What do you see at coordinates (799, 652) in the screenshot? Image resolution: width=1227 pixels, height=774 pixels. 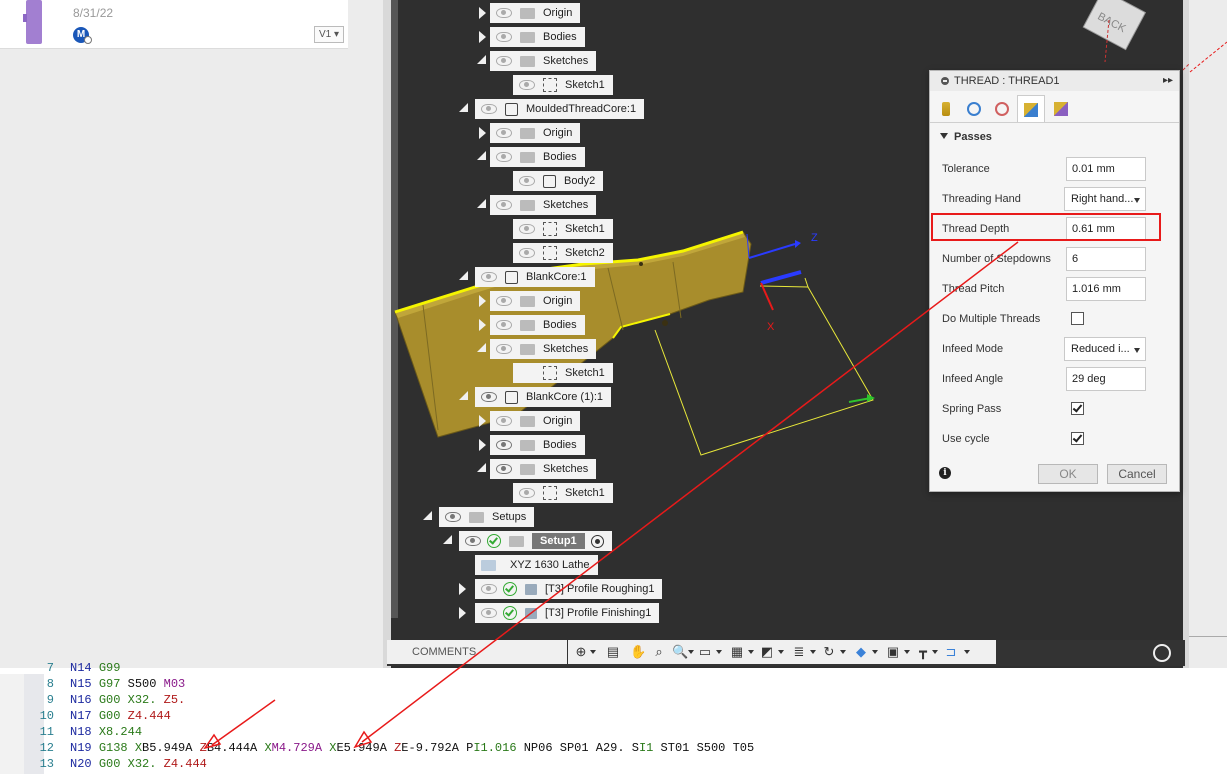 I see `section-icon: ≣` at bounding box center [799, 652].